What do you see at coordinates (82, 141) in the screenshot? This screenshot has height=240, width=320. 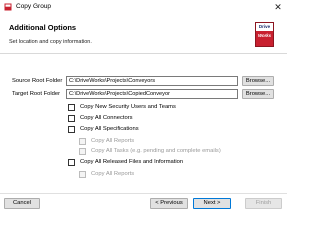 I see `checkbox-copy-spec-reports` at bounding box center [82, 141].